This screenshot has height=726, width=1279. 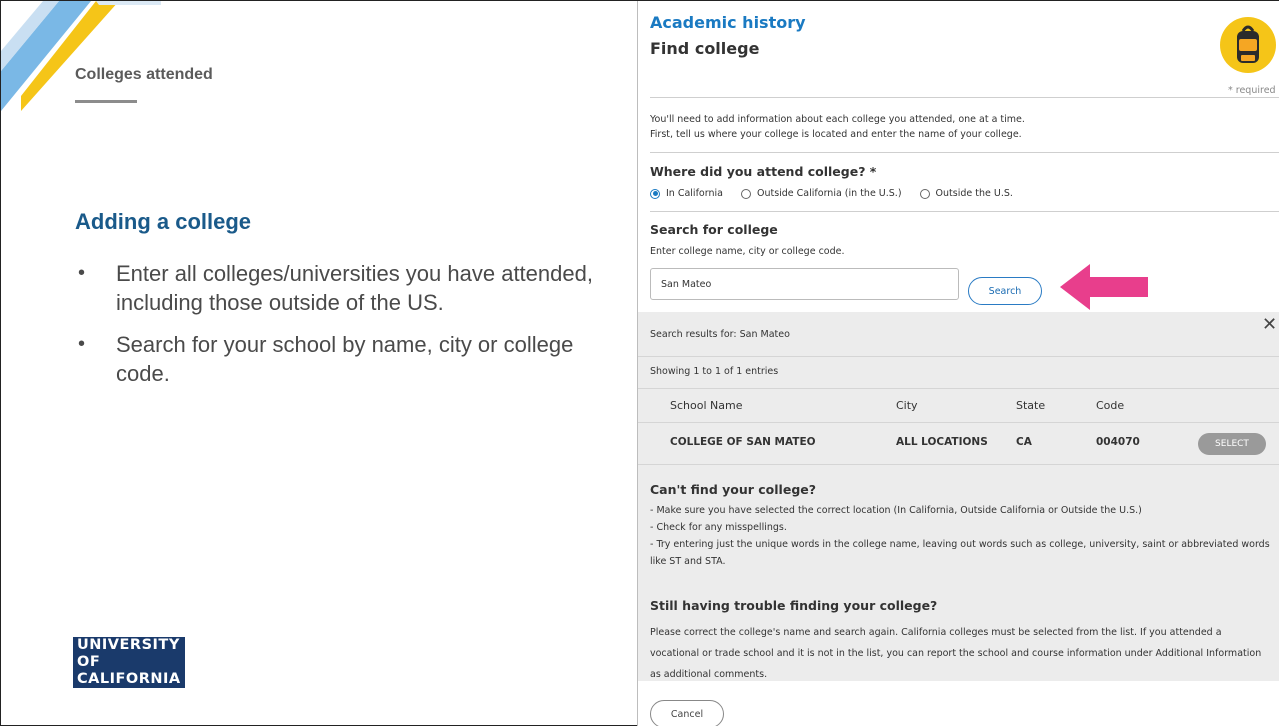 I want to click on cant-find-heading: Can't find your college?, so click(x=733, y=489).